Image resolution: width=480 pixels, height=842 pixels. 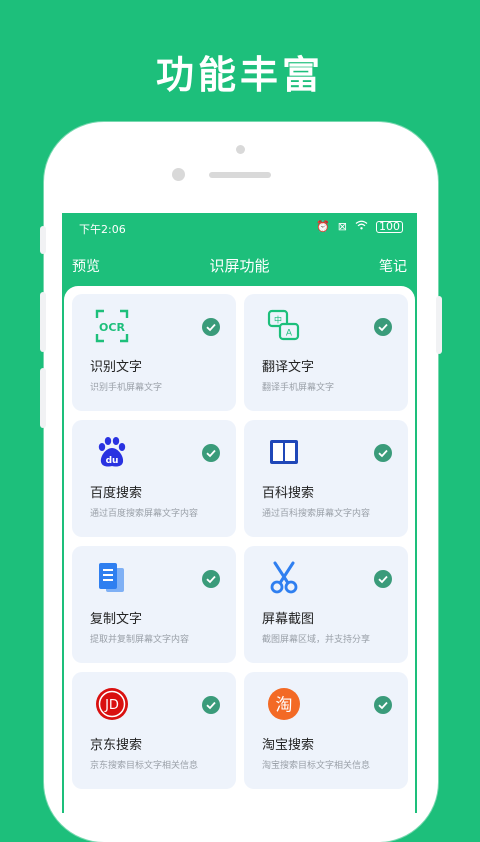 I want to click on earpiece-speaker, so click(x=240, y=175).